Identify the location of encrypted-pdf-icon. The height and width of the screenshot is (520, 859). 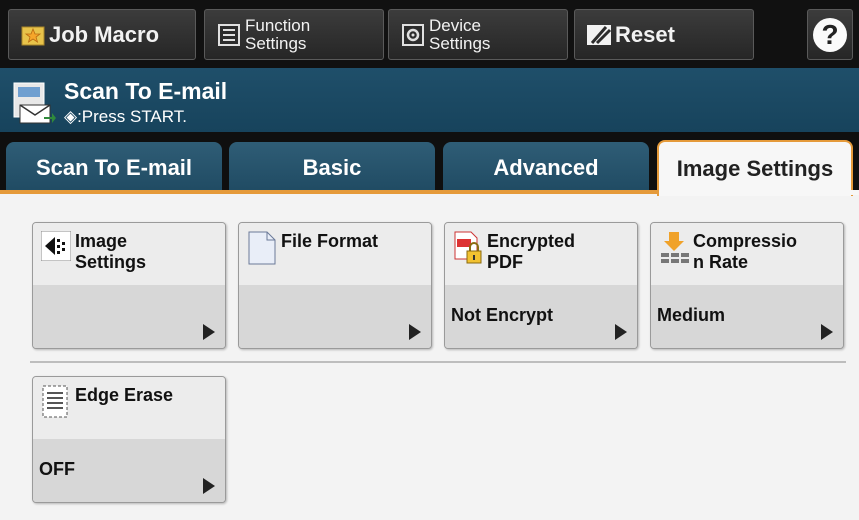
(468, 247).